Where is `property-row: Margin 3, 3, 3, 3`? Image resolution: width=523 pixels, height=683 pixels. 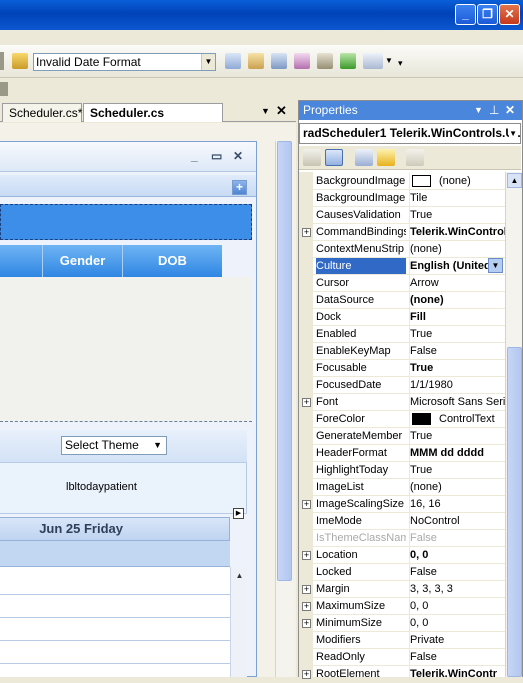
property-row: Margin 3, 3, 3, 3 is located at coordinates (409, 589).